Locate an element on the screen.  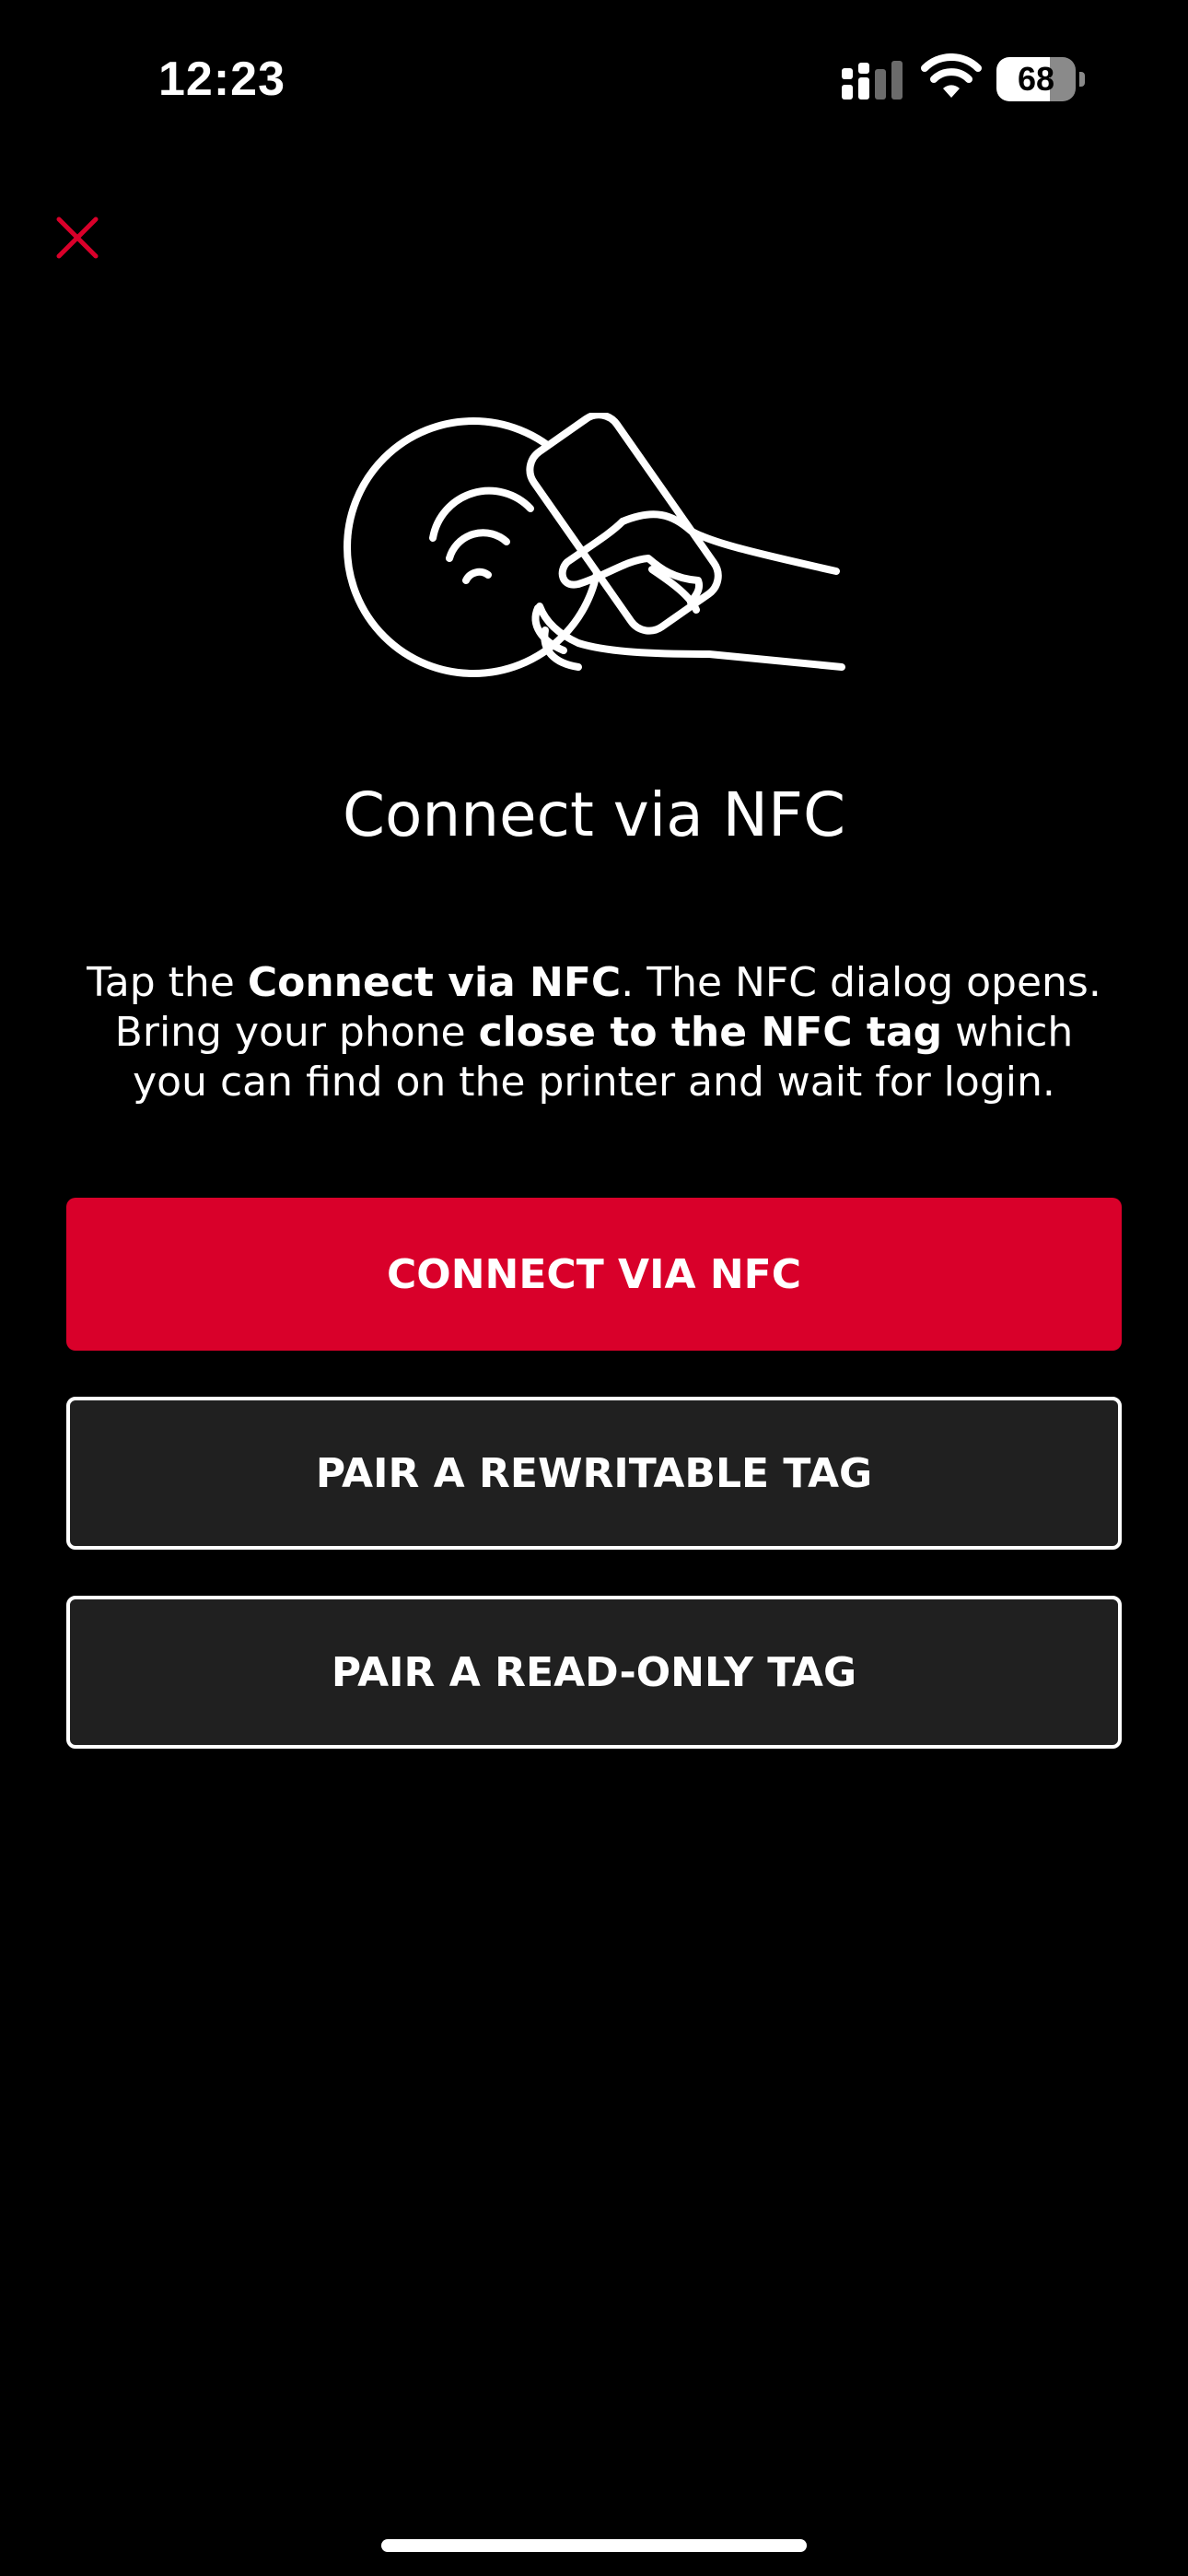
battery-icon: 68 is located at coordinates (1040, 79).